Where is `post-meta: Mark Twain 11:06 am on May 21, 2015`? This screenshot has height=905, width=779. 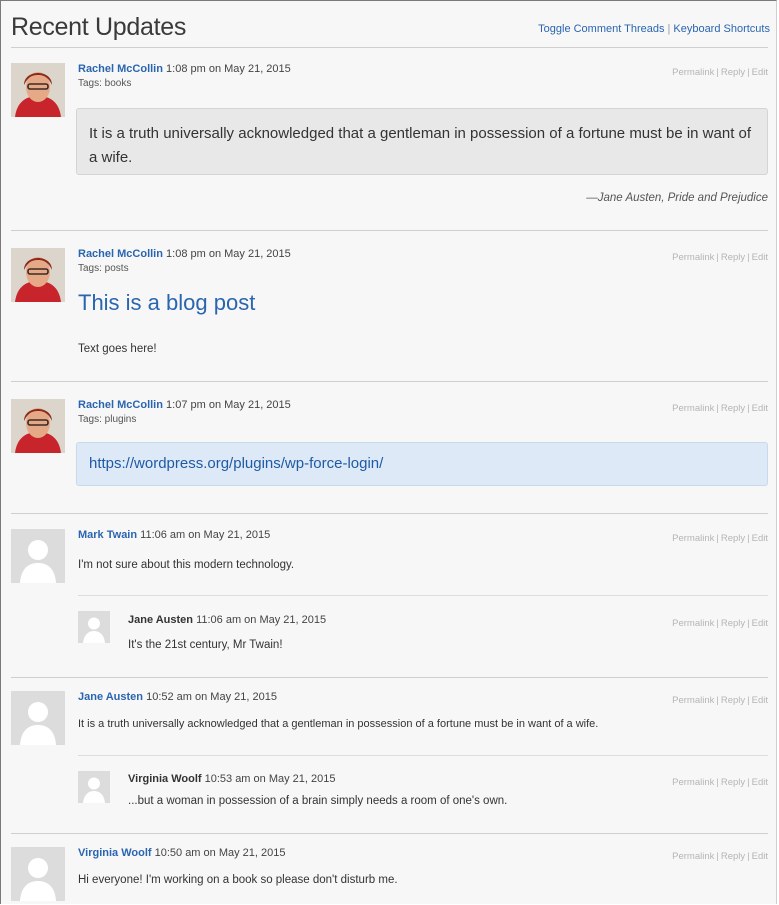
post-meta: Mark Twain 11:06 am on May 21, 2015 is located at coordinates (174, 535).